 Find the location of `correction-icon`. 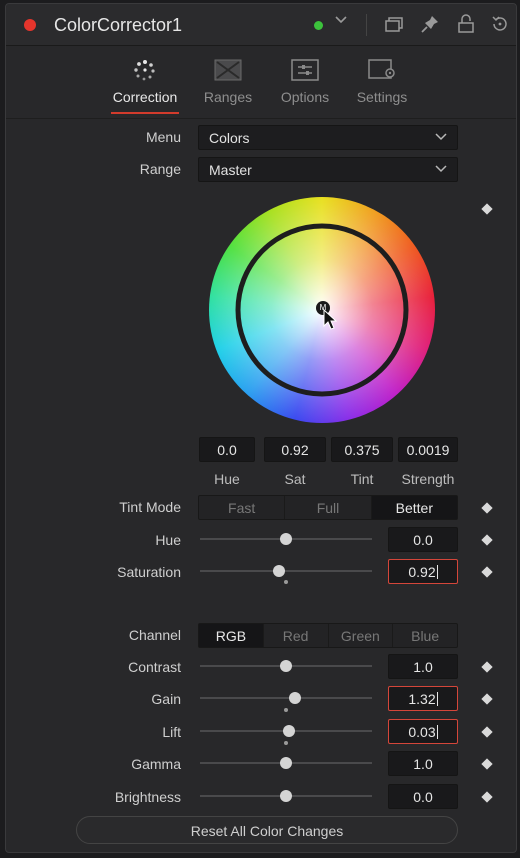

correction-icon is located at coordinates (145, 70).